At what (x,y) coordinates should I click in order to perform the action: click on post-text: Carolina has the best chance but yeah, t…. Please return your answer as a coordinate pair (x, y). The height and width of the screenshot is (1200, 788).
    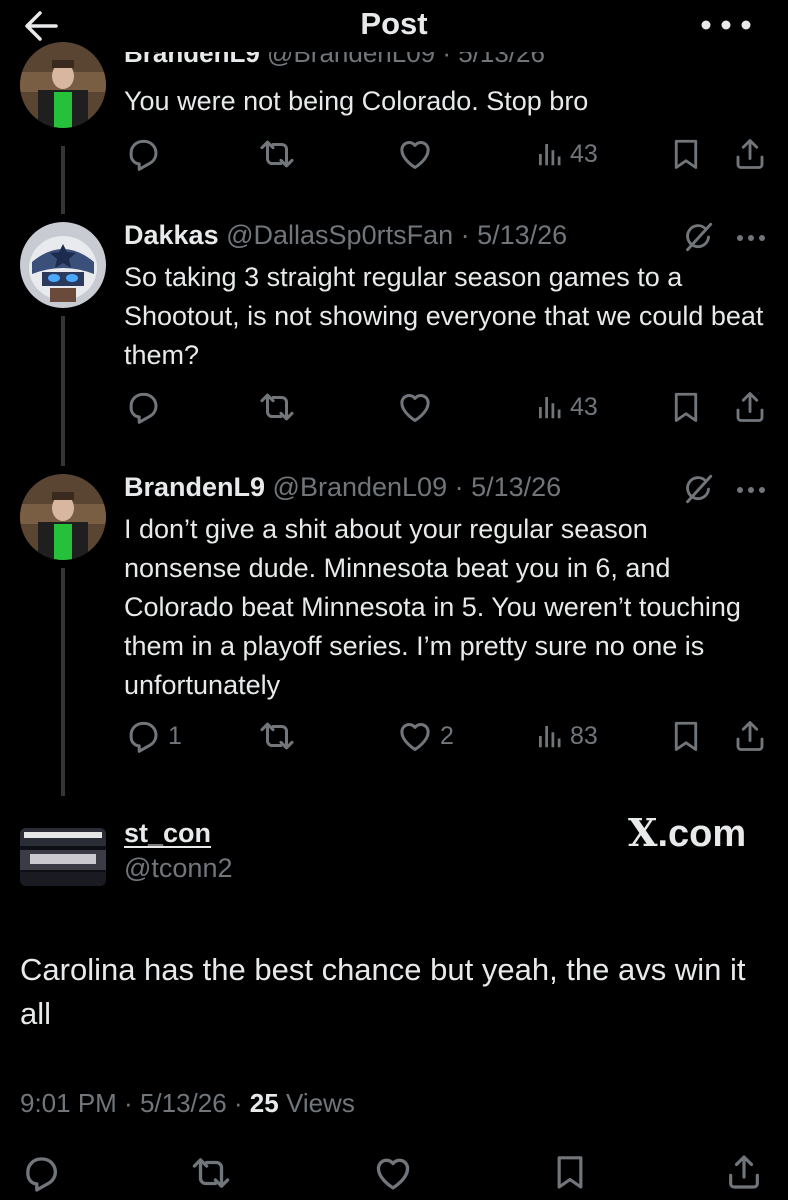
    Looking at the image, I should click on (383, 991).